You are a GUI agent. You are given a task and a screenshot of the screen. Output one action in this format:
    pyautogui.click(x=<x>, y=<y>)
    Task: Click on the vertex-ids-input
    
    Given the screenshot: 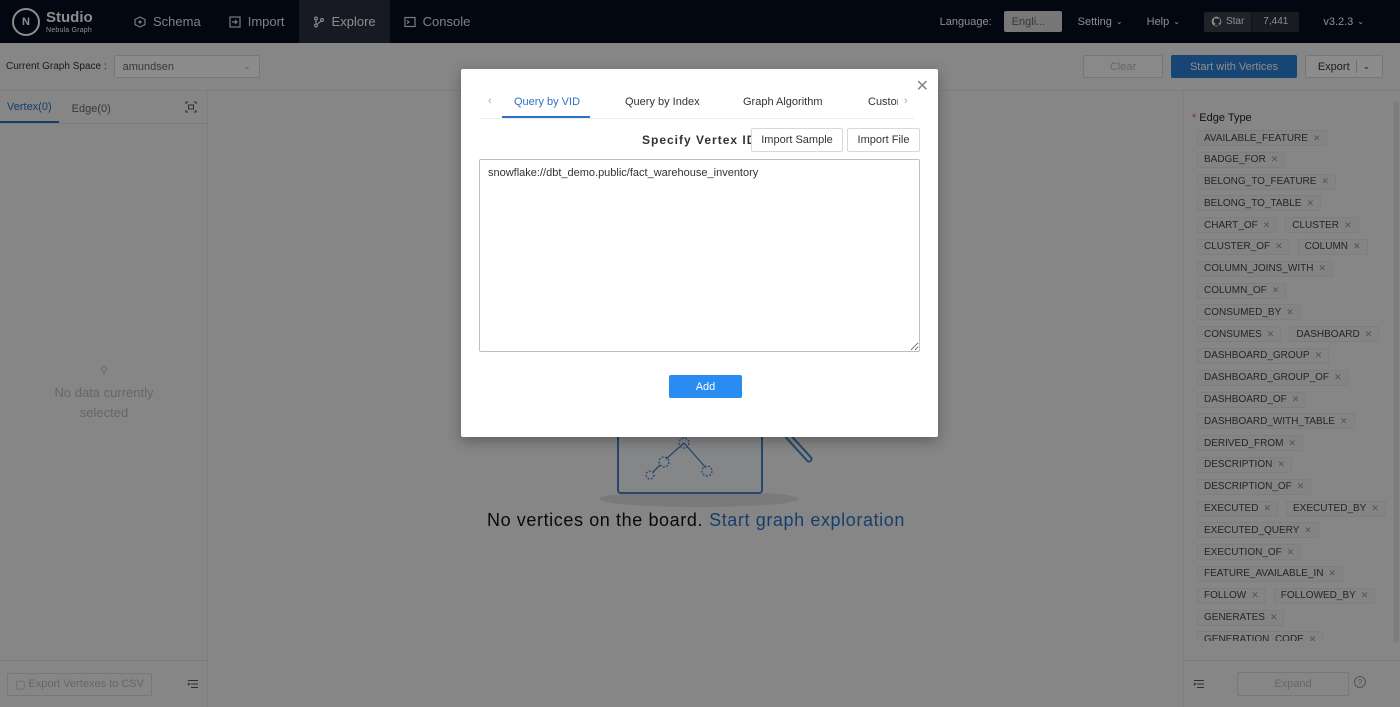 What is the action you would take?
    pyautogui.click(x=699, y=255)
    